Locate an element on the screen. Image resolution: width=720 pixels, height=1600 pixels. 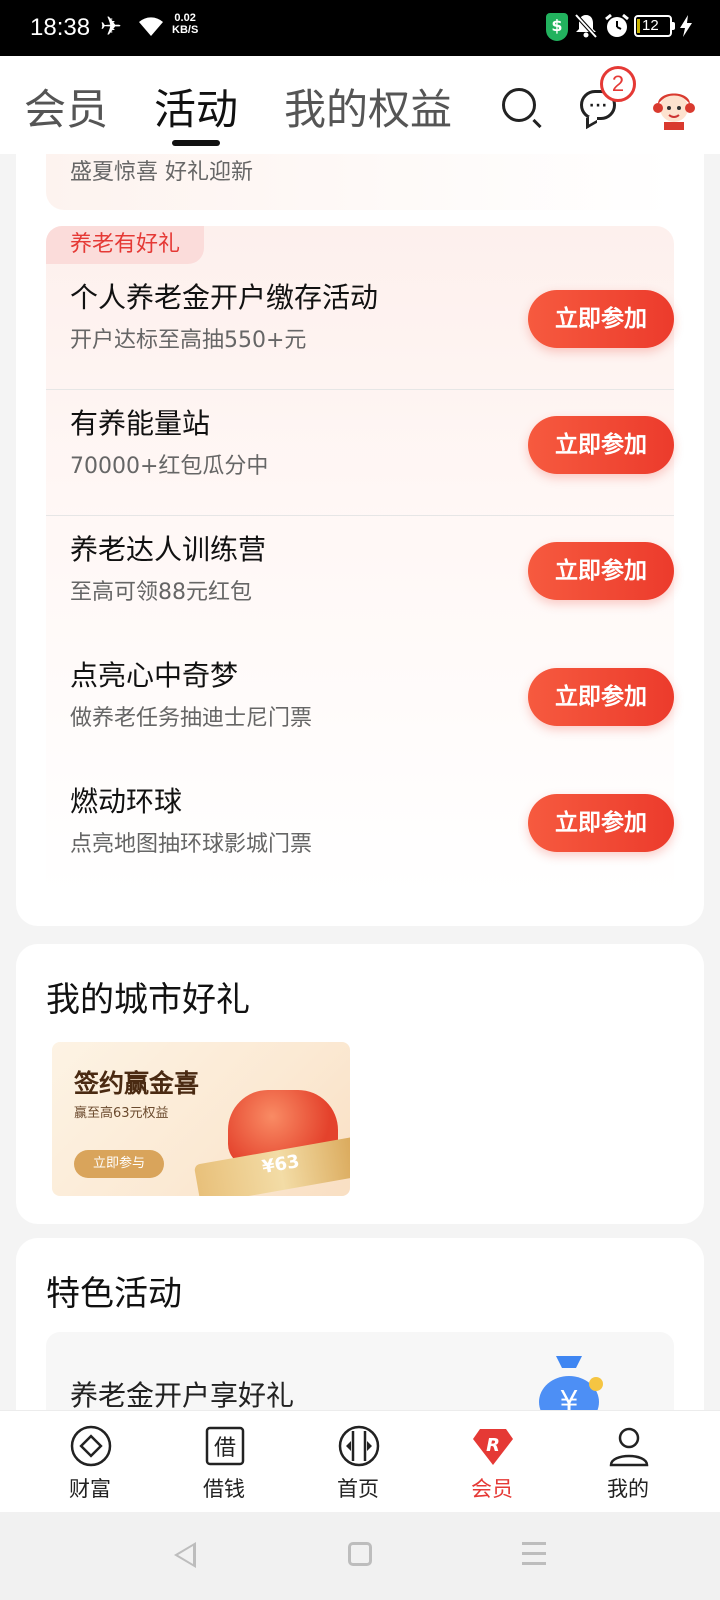
activity-item: 个人养老金开户缴存活动 开户达标至高抽550+元 立即参加 is located at coordinates (360, 327).